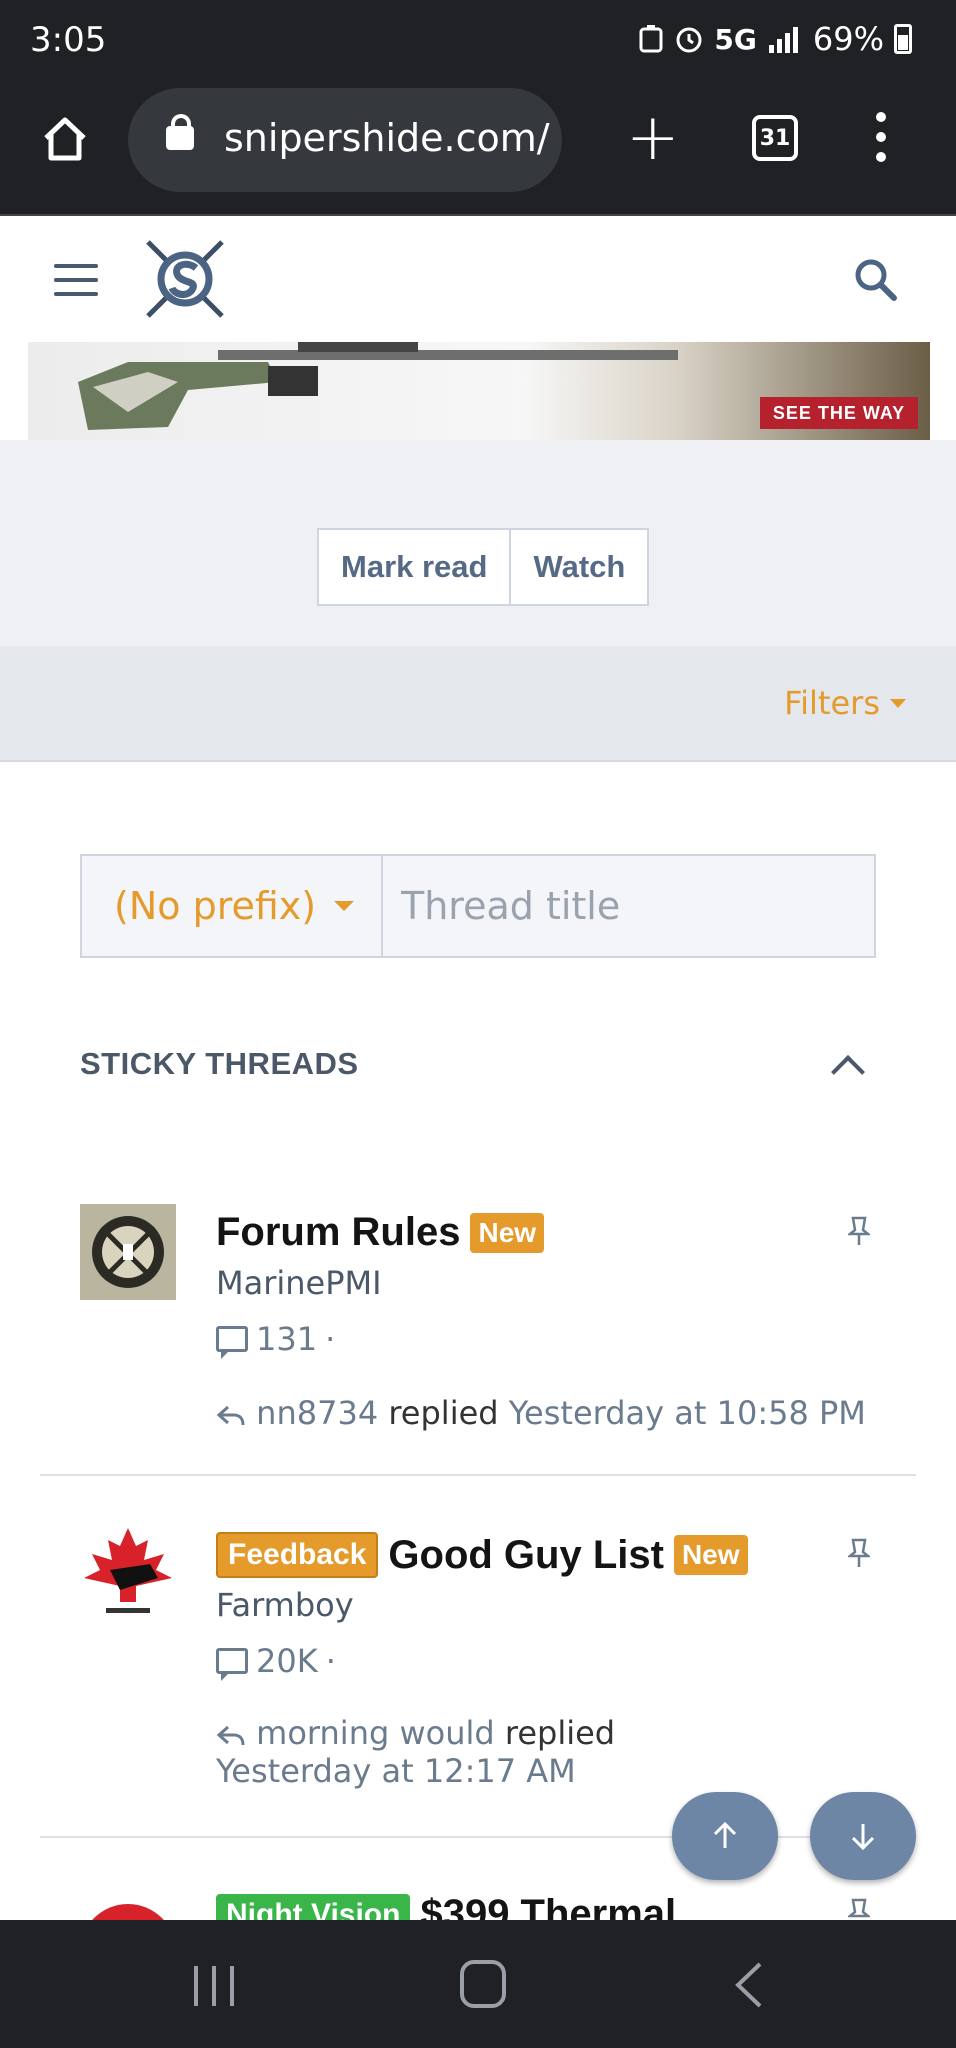 Image resolution: width=956 pixels, height=2048 pixels. What do you see at coordinates (414, 567) in the screenshot?
I see `mark-read-button: Mark read` at bounding box center [414, 567].